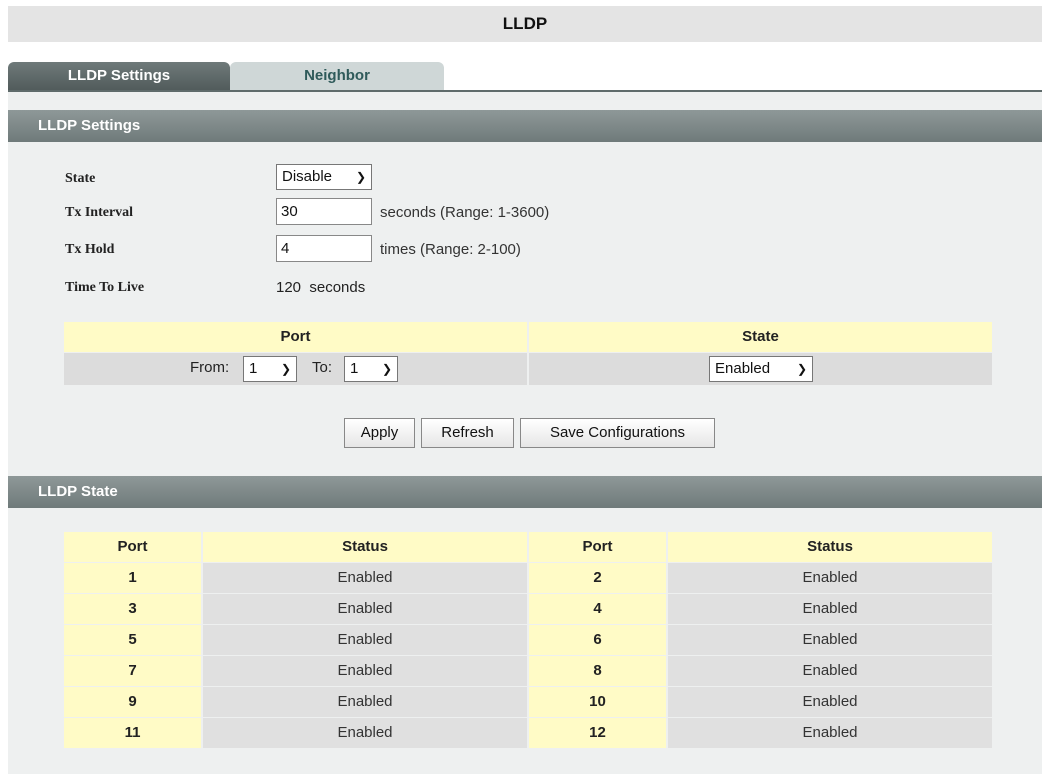 The width and height of the screenshot is (1046, 778). Describe the element at coordinates (379, 433) in the screenshot. I see `apply-button: Apply` at that location.